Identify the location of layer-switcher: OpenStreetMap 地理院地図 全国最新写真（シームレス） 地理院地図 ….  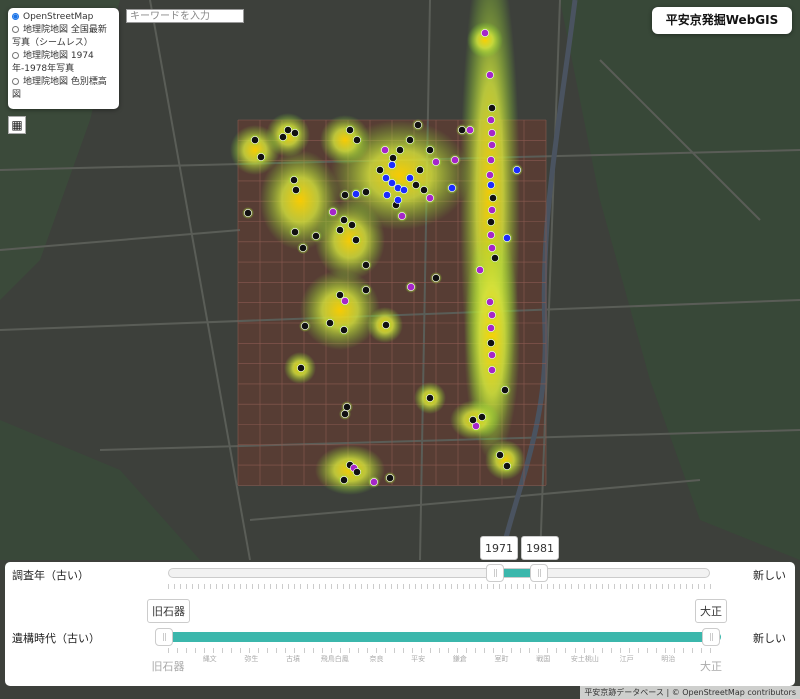
(63, 58).